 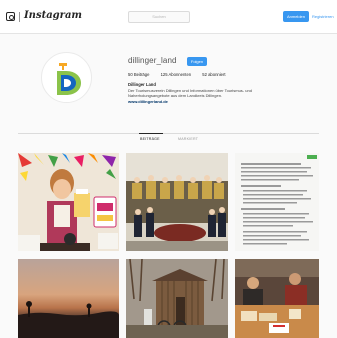 I want to click on hut-exterior-image, so click(x=177, y=298).